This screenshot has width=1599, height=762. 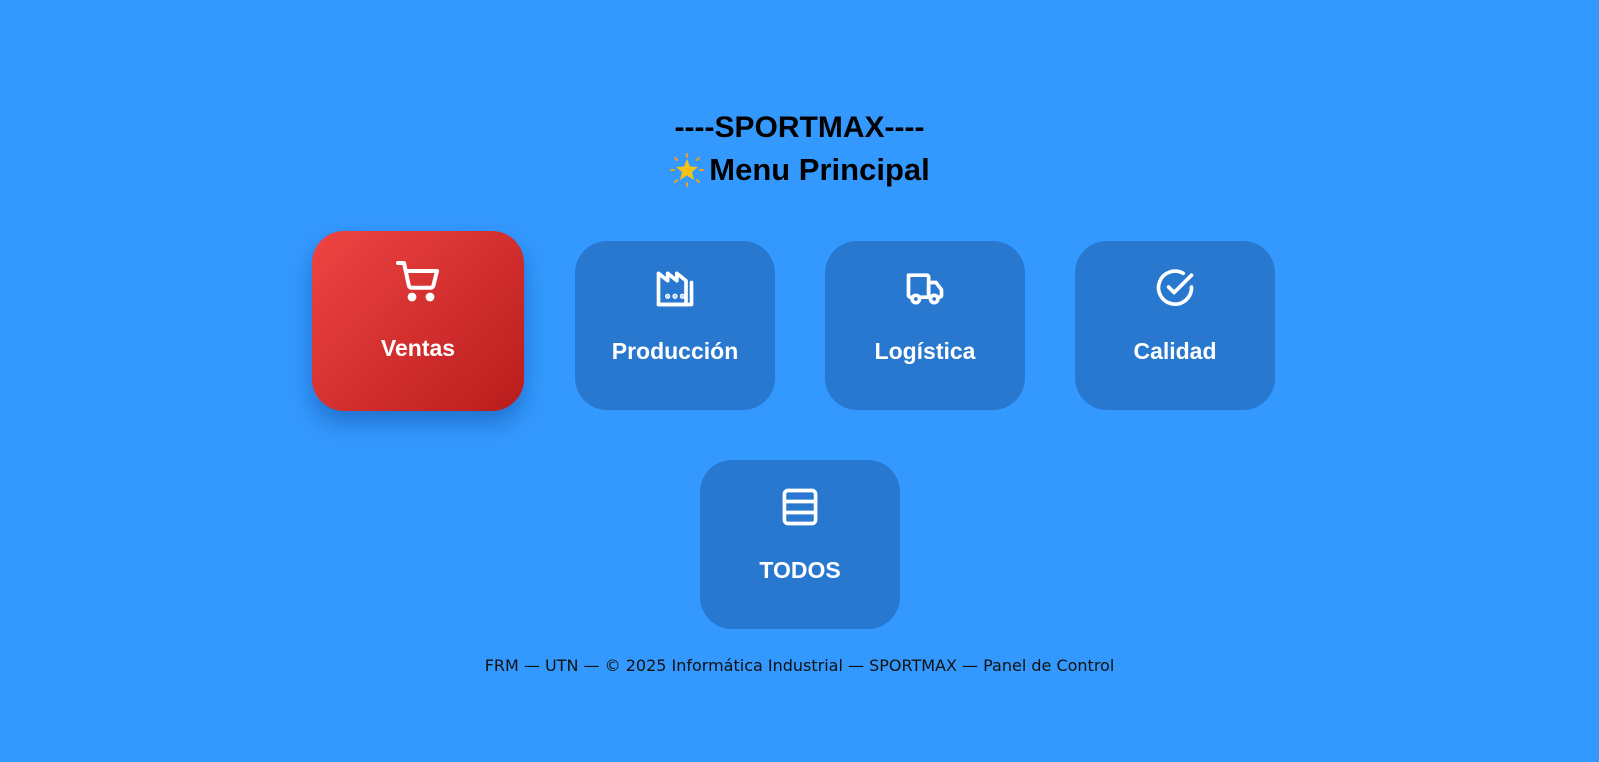 What do you see at coordinates (925, 351) in the screenshot?
I see `card-label: Logística` at bounding box center [925, 351].